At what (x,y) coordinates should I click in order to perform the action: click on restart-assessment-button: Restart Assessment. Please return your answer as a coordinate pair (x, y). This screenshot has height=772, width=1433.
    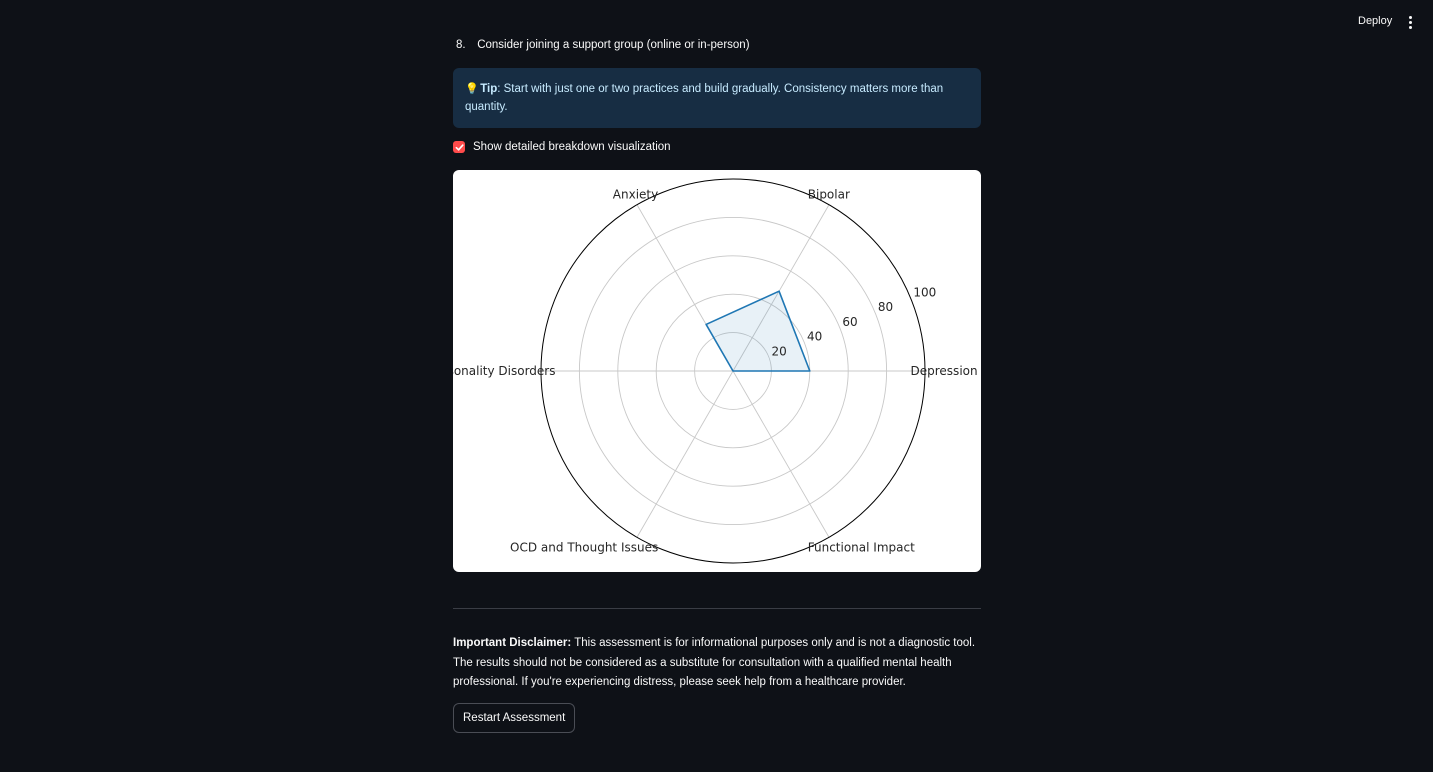
    Looking at the image, I should click on (514, 718).